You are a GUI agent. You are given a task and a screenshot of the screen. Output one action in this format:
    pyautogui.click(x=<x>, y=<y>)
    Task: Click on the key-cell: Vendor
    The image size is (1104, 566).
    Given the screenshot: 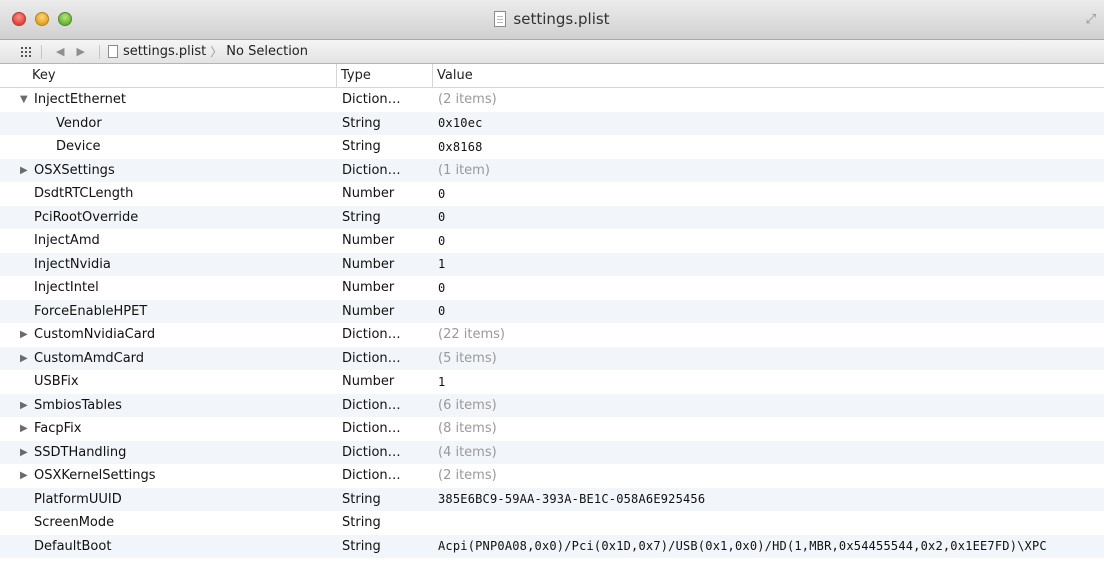 What is the action you would take?
    pyautogui.click(x=168, y=123)
    